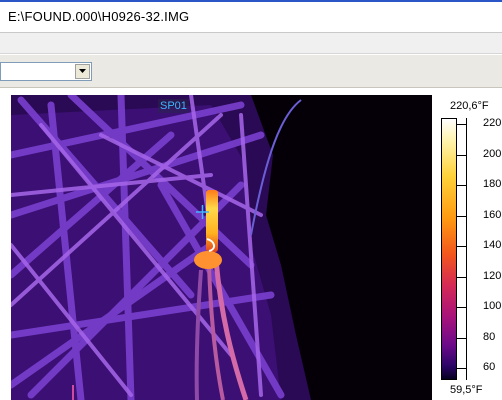 This screenshot has height=400, width=502. I want to click on scale-min-label: 59,5°F, so click(466, 390).